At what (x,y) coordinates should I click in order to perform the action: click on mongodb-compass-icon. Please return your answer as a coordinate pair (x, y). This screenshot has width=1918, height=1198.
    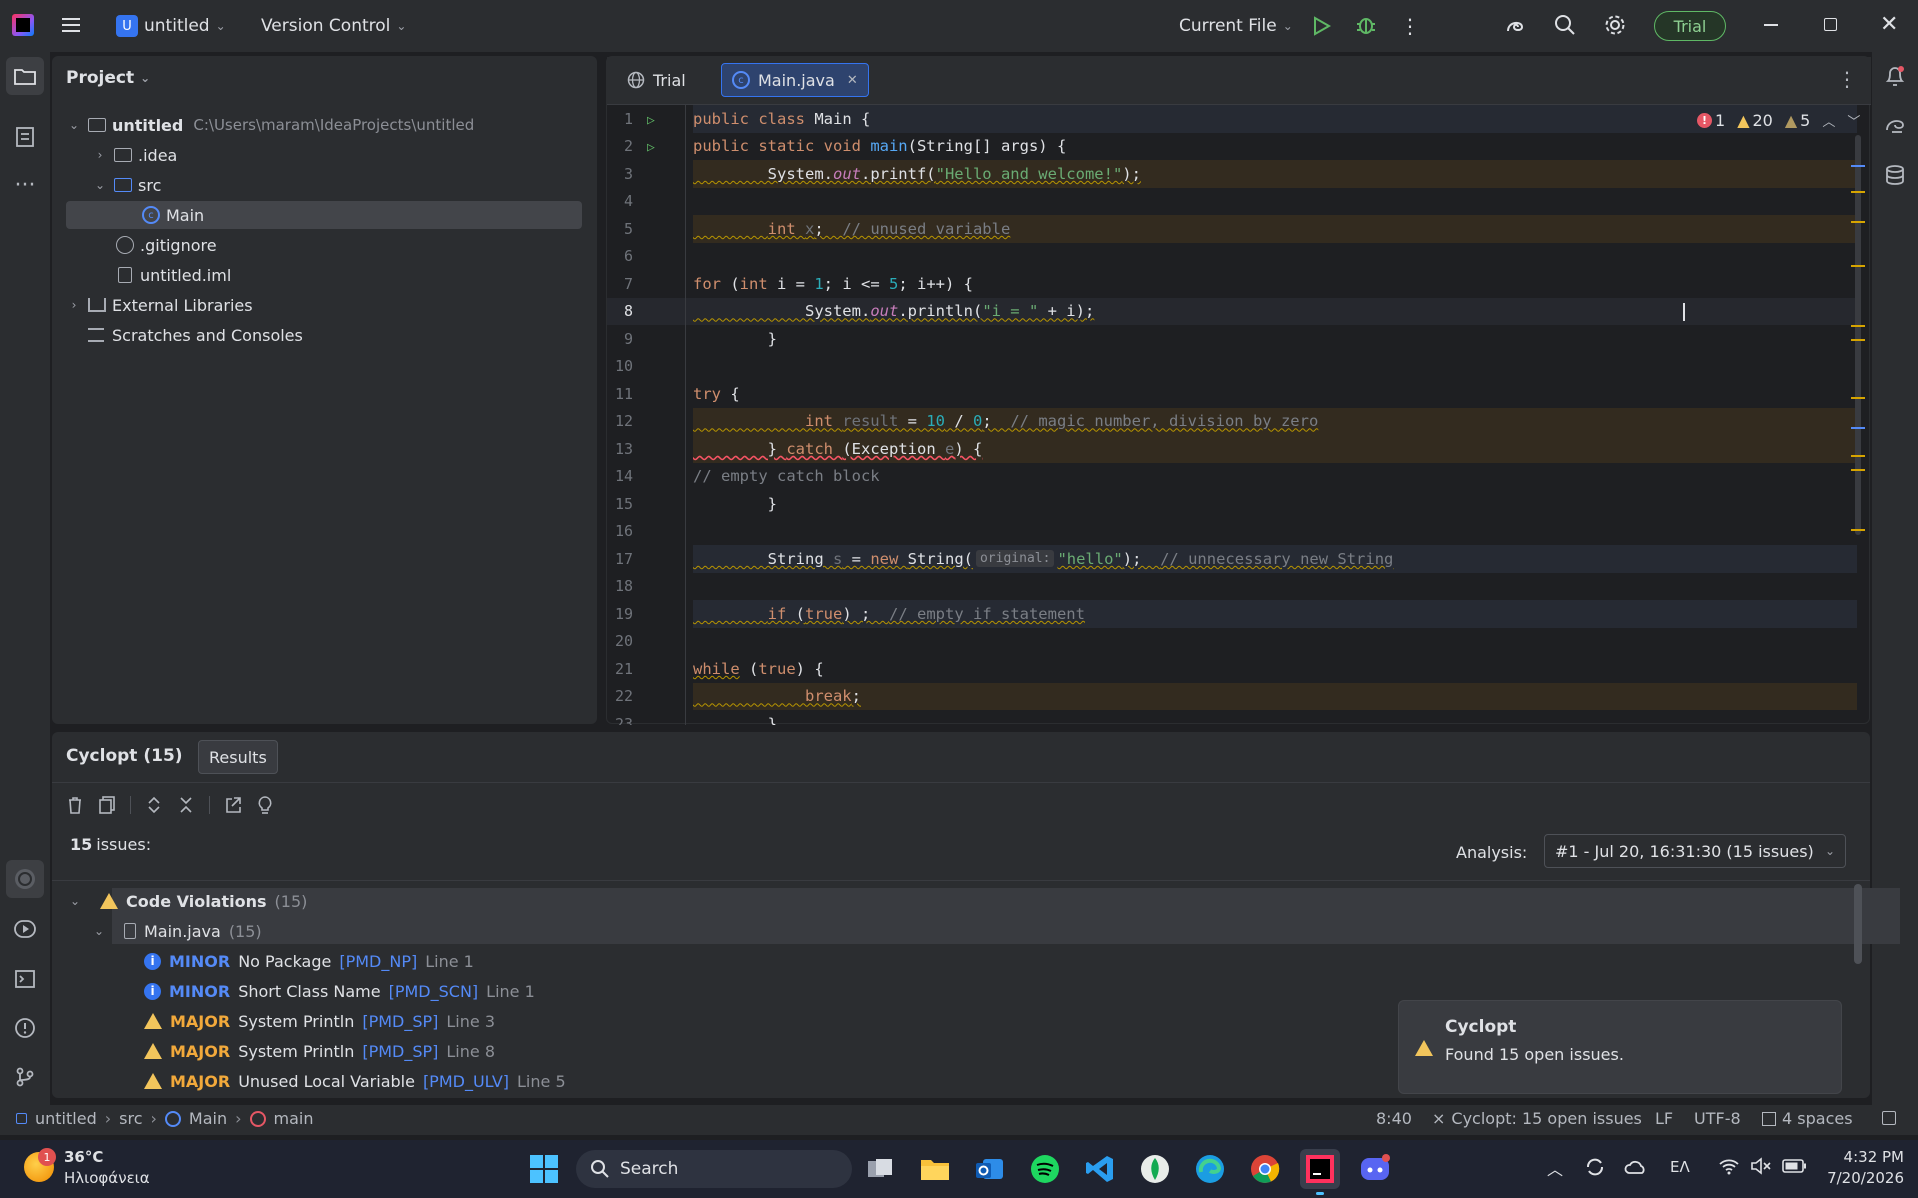
    Looking at the image, I should click on (1155, 1169).